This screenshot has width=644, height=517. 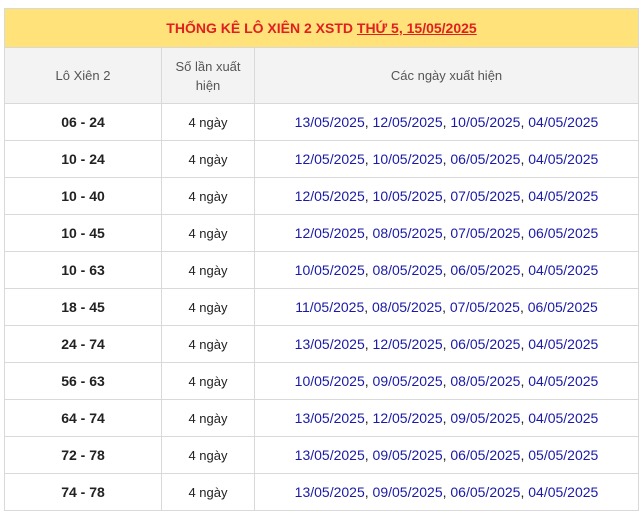 What do you see at coordinates (83, 492) in the screenshot?
I see `pair-cell: 74 - 78` at bounding box center [83, 492].